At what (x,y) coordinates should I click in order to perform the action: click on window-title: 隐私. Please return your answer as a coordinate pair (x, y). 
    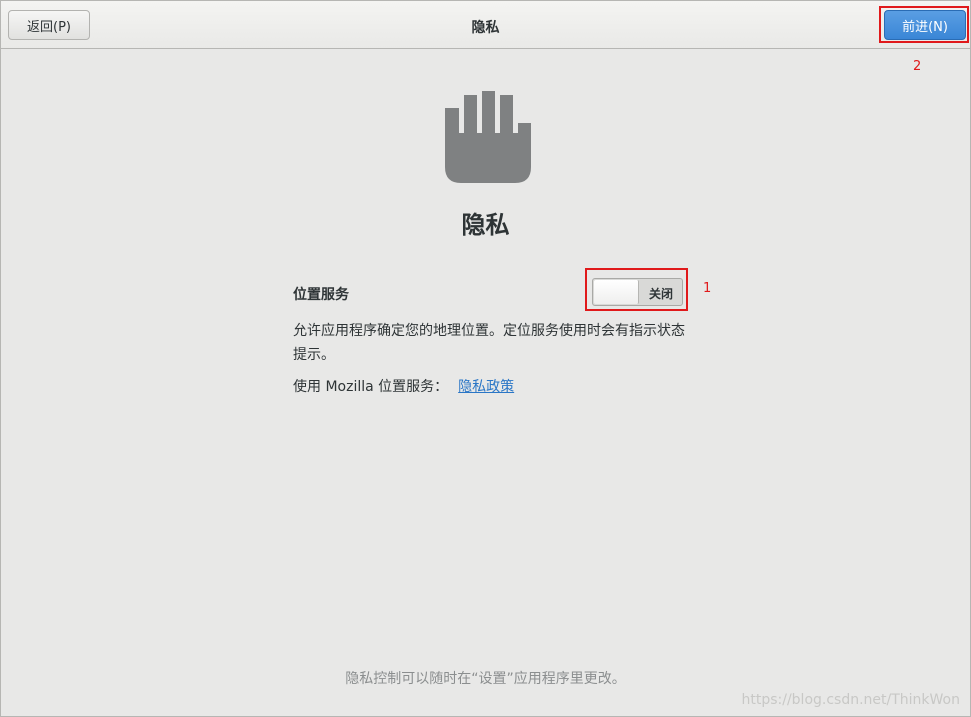
    Looking at the image, I should click on (485, 28).